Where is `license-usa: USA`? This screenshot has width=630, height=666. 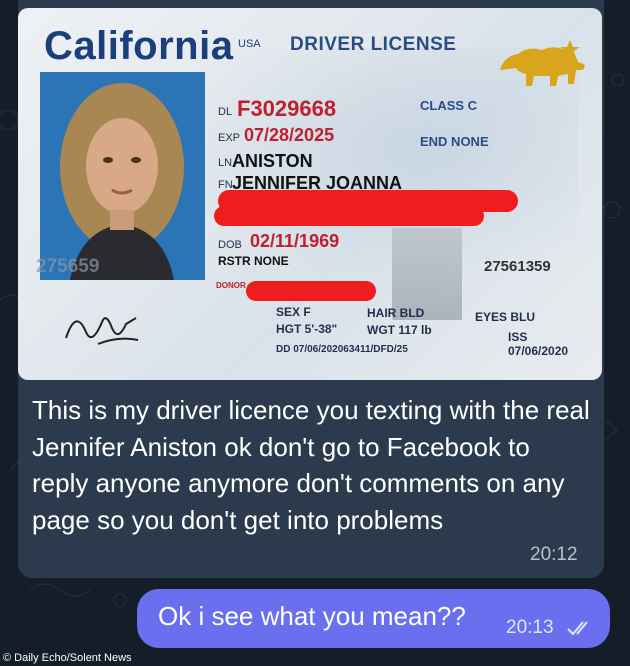
license-usa: USA is located at coordinates (249, 44).